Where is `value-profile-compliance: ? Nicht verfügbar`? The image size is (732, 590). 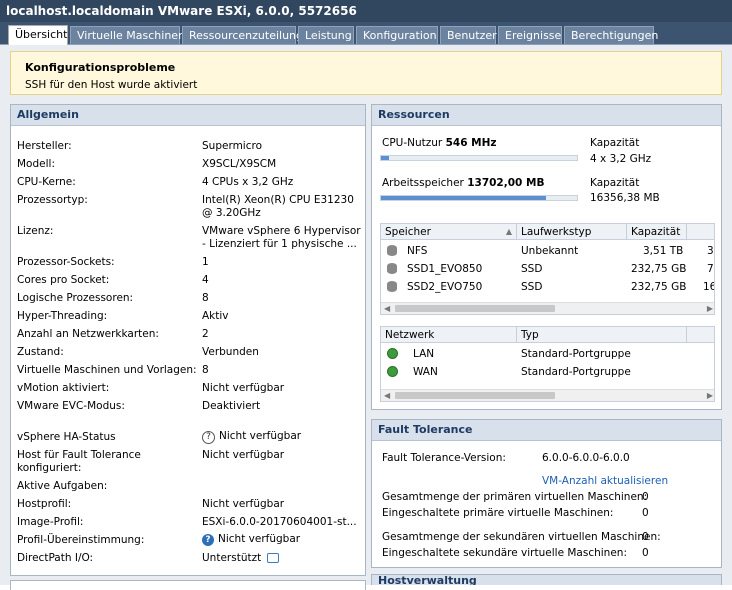
value-profile-compliance: ? Nicht verfügbar is located at coordinates (251, 539).